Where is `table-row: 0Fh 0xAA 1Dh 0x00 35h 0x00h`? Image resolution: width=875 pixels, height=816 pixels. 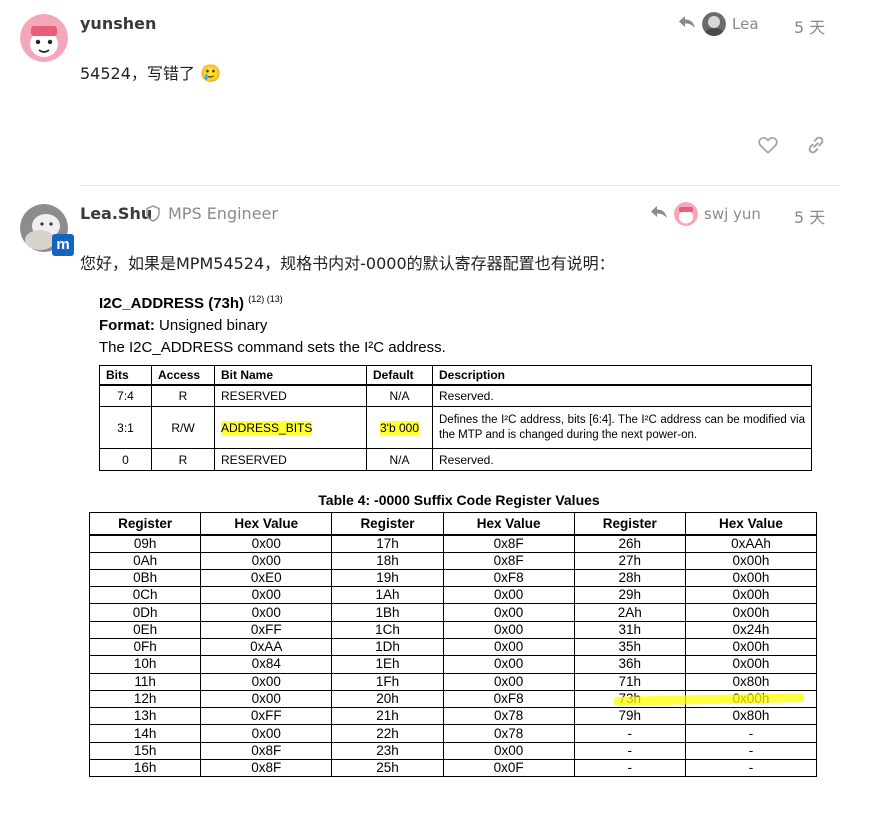
table-row: 0Fh 0xAA 1Dh 0x00 35h 0x00h is located at coordinates (453, 647).